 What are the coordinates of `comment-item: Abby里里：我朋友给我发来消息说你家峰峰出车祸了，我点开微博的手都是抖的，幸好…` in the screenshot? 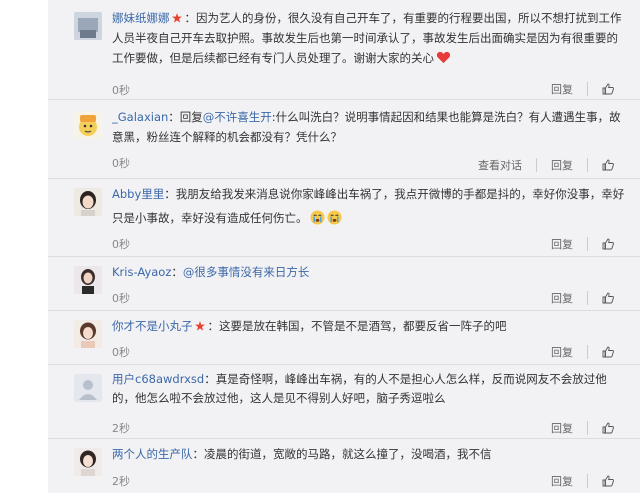 It's located at (344, 217).